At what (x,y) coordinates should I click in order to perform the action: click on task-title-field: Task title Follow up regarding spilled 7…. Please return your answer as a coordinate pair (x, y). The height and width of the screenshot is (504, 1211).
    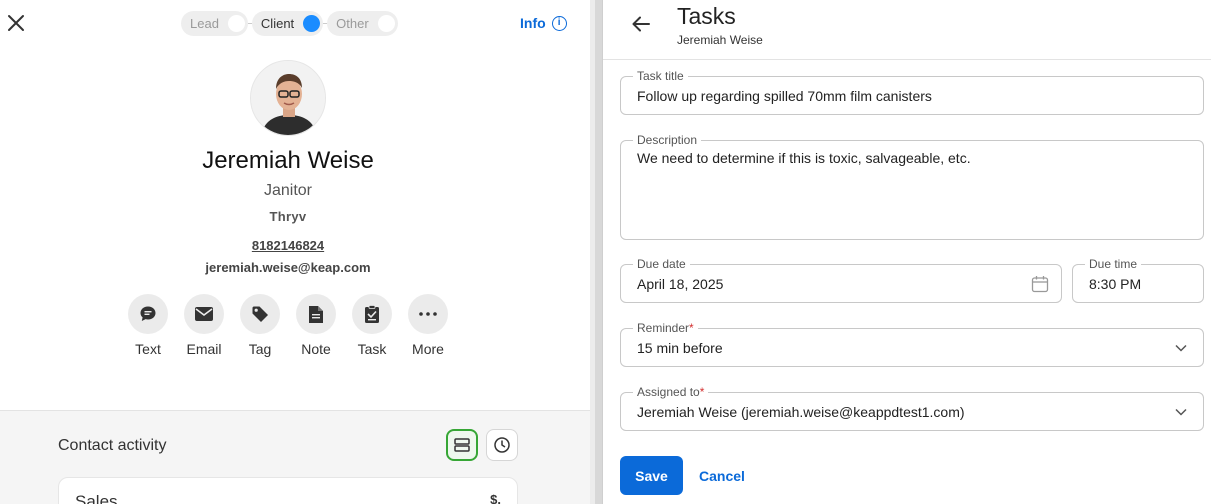
    Looking at the image, I should click on (912, 92).